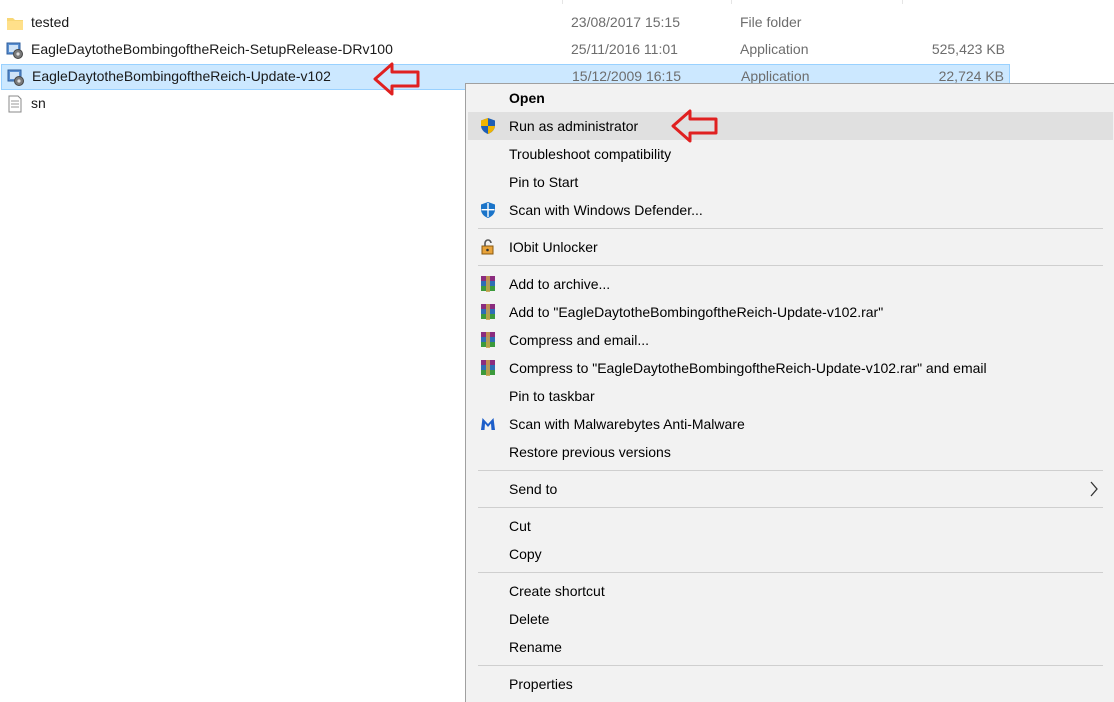 This screenshot has width=1114, height=702. What do you see at coordinates (553, 247) in the screenshot?
I see `menu-item-label: IObit Unlocker` at bounding box center [553, 247].